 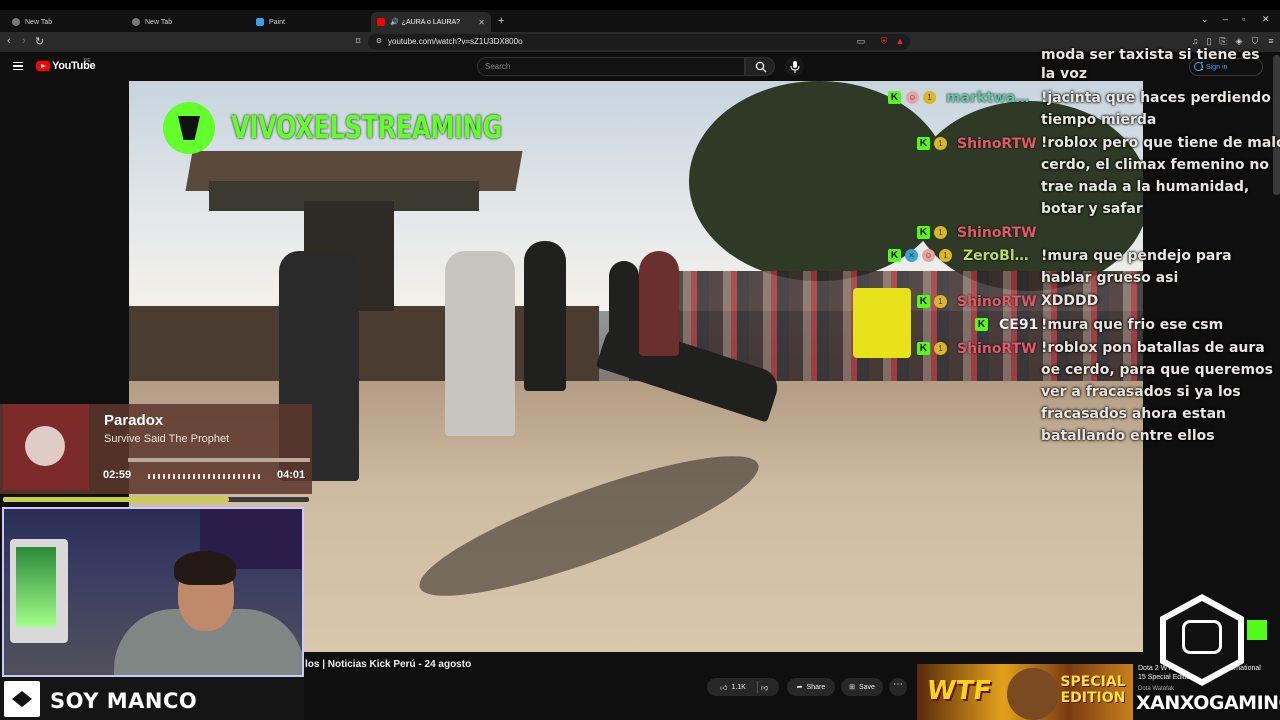 What do you see at coordinates (117, 475) in the screenshot?
I see `song-elapsed: 02:59` at bounding box center [117, 475].